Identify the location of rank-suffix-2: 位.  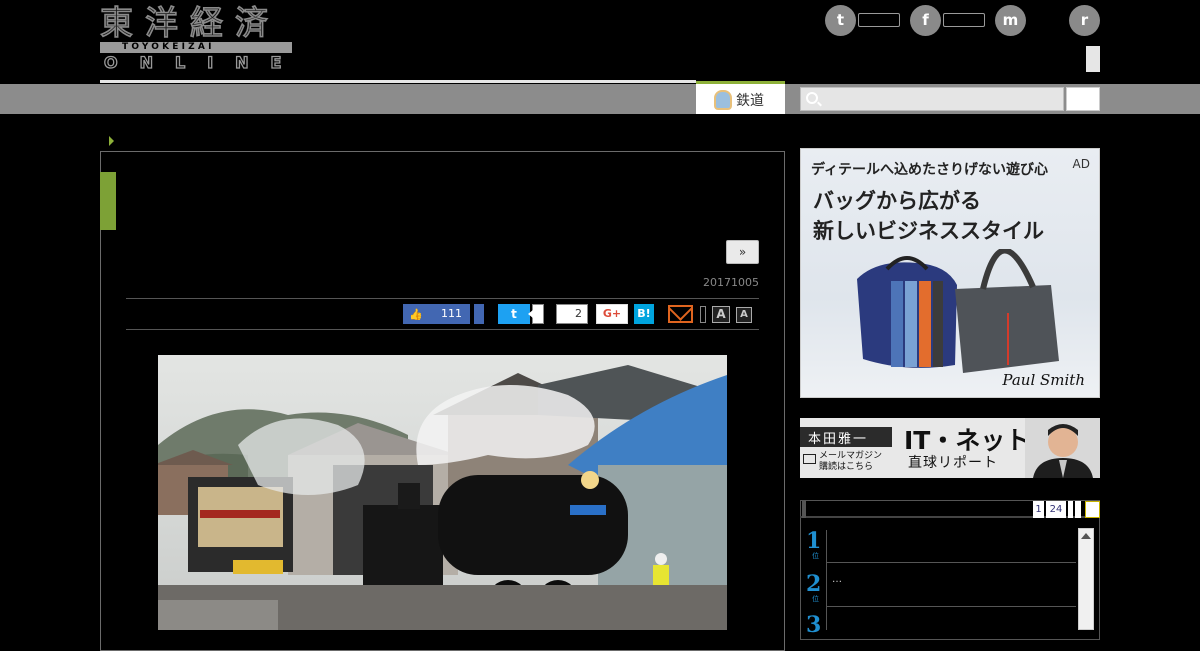
(815, 599).